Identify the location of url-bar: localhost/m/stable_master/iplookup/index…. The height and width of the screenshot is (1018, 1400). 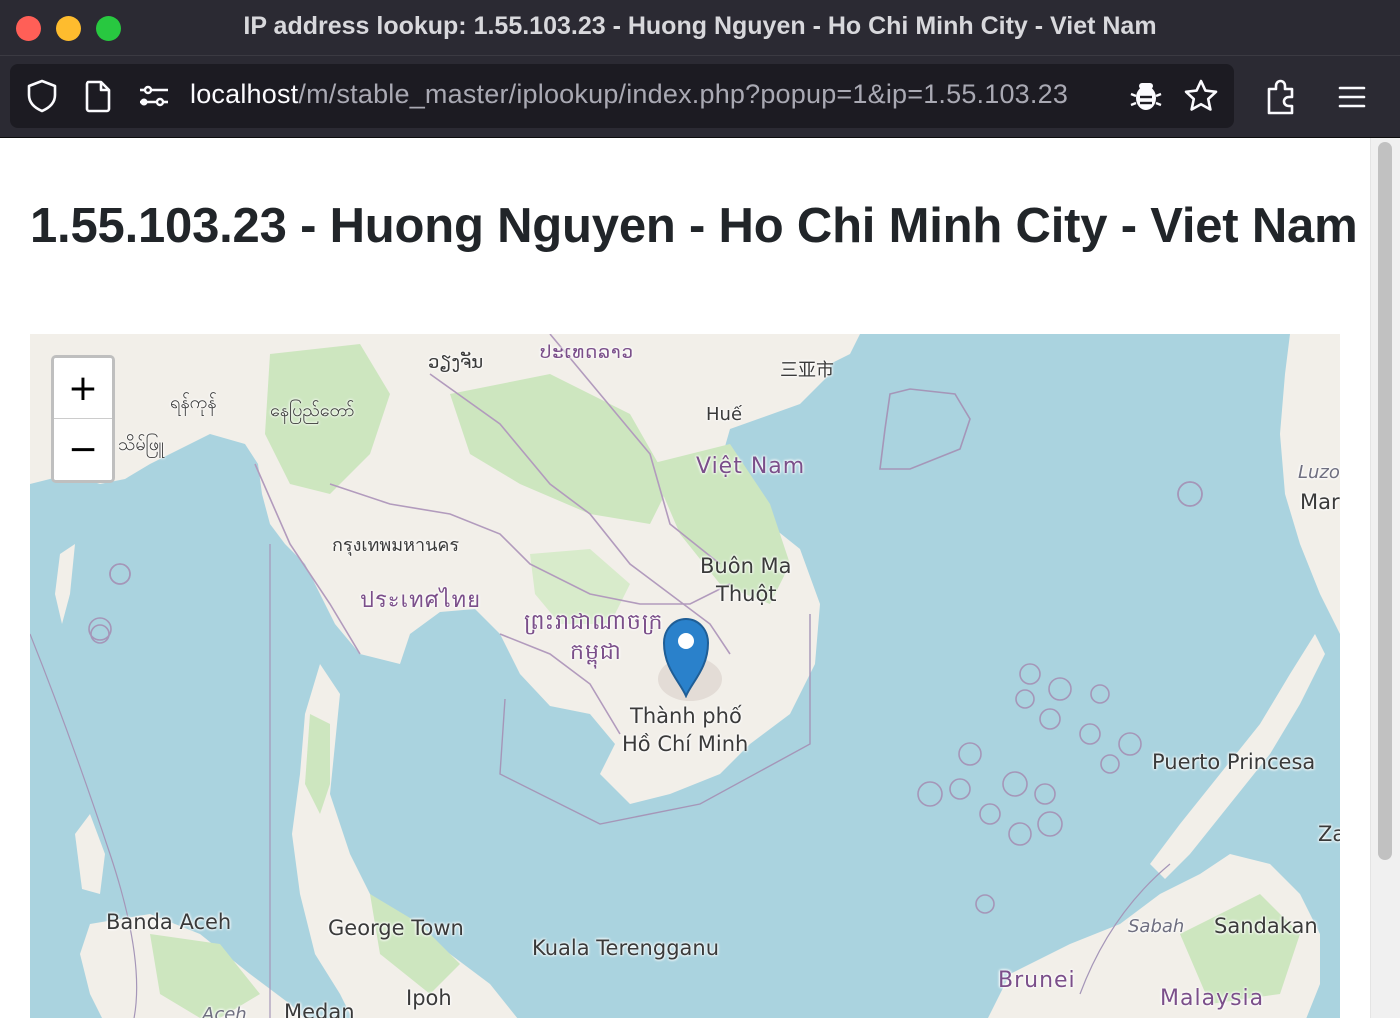
(622, 96).